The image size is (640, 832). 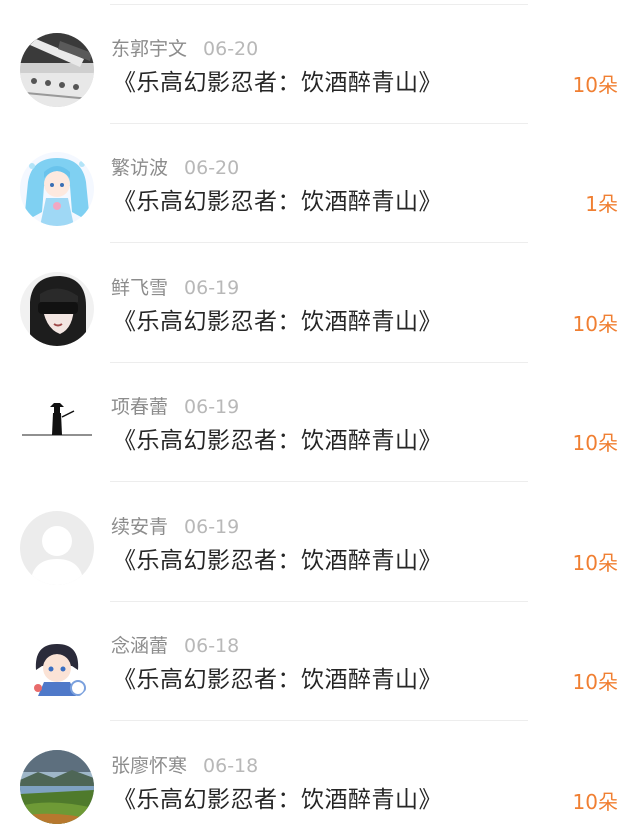 I want to click on list-item: 张廖怀寒 06-18 《乐高幻影忍者：饮酒醉青山》 10朵, so click(x=320, y=777).